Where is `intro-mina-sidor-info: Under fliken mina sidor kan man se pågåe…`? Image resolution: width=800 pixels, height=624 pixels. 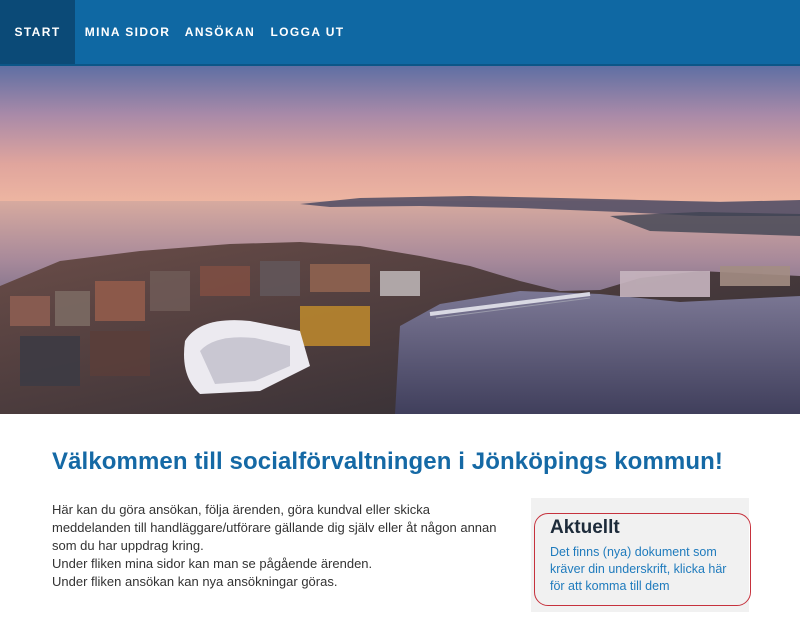
intro-mina-sidor-info: Under fliken mina sidor kan man se pågåe… is located at coordinates (212, 563).